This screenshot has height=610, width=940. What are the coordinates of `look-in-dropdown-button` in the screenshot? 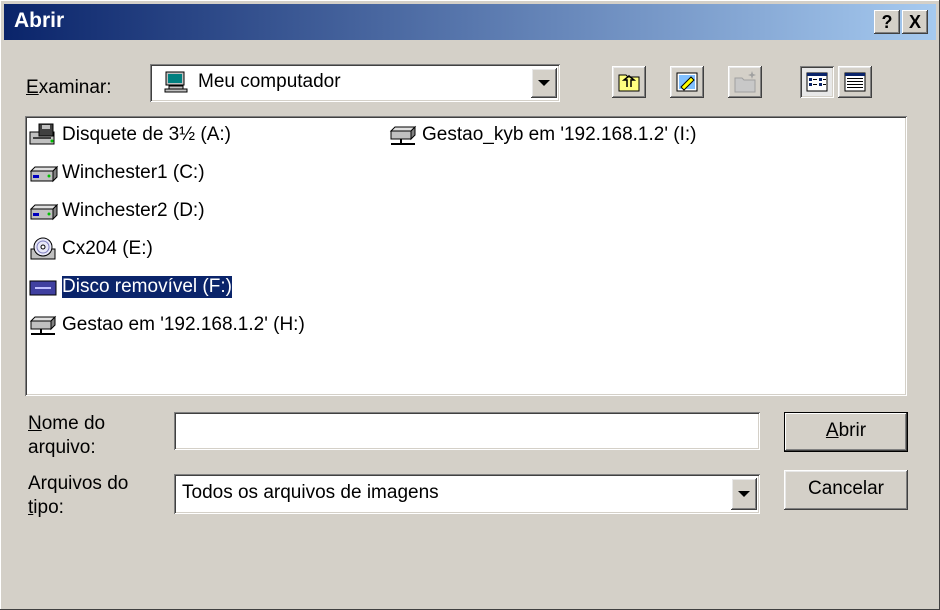 It's located at (544, 83).